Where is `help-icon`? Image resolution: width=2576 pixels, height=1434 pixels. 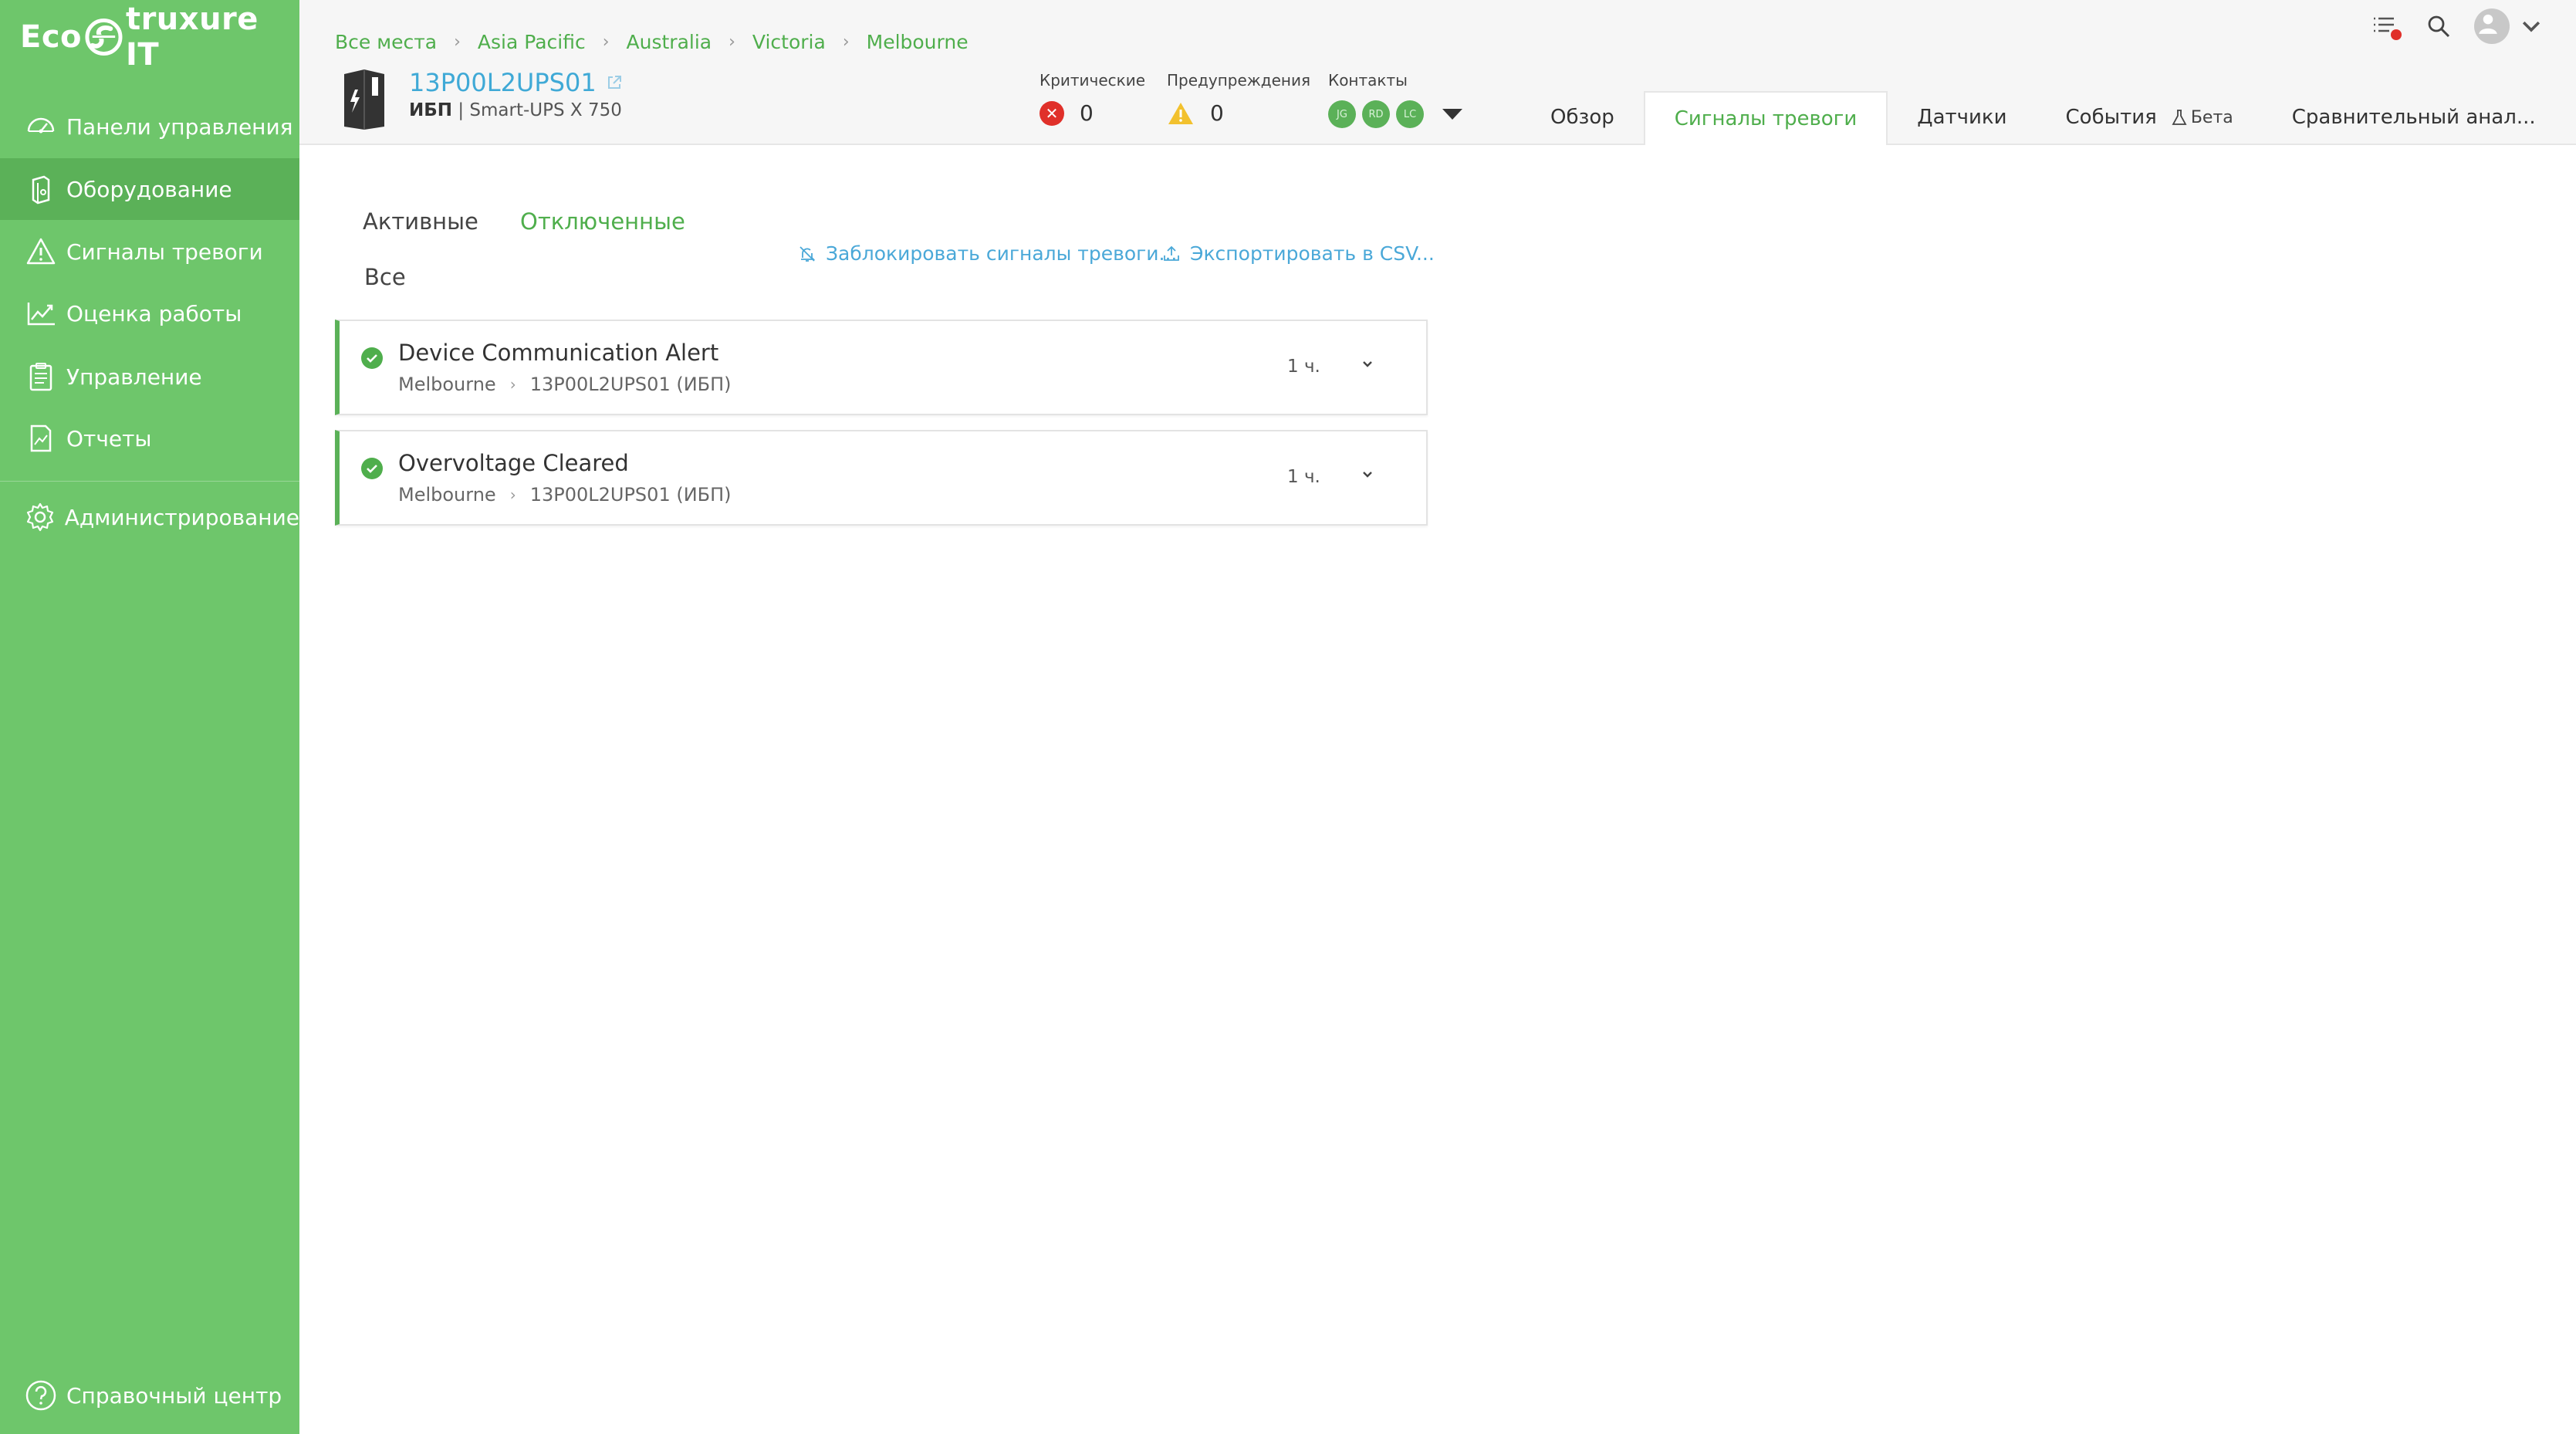
help-icon is located at coordinates (41, 1395).